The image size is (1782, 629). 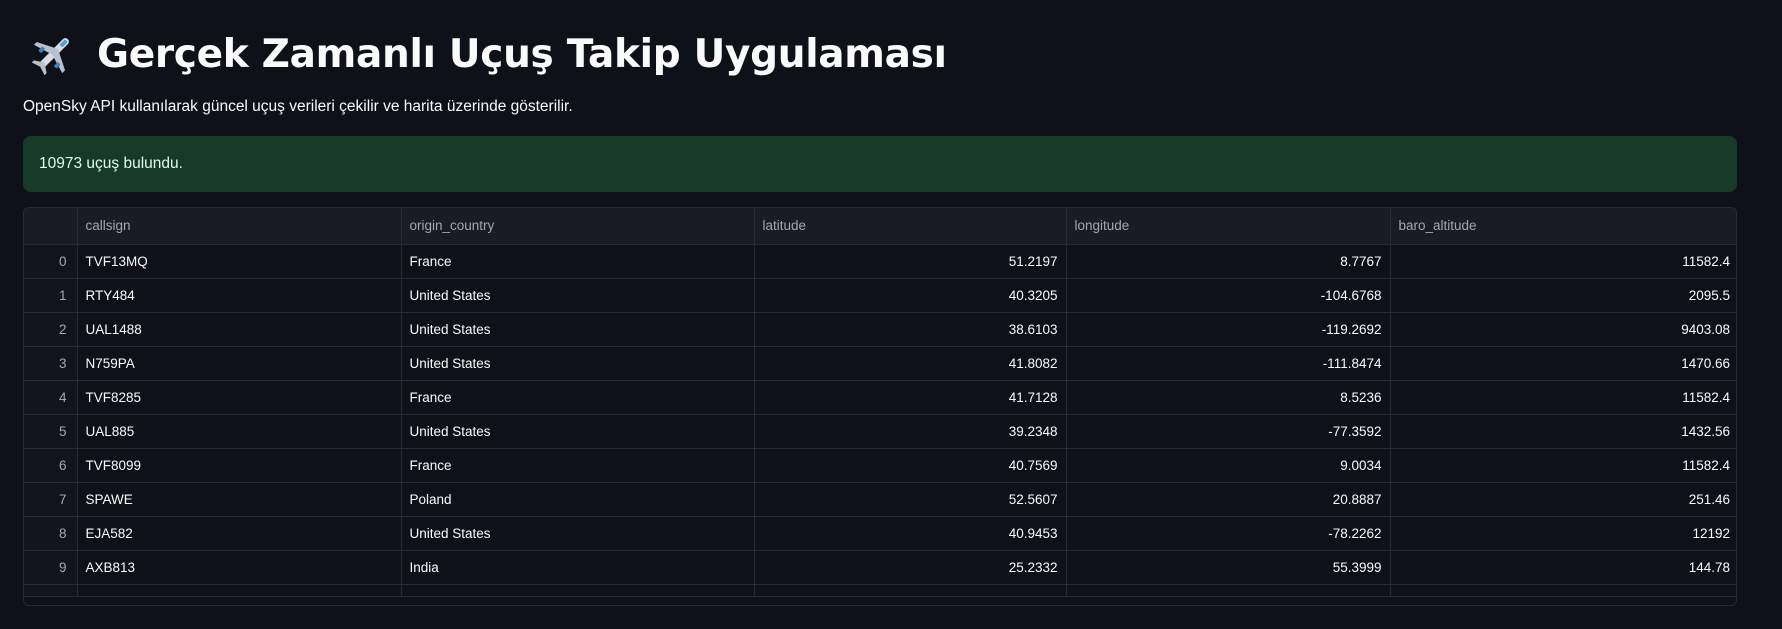 What do you see at coordinates (910, 329) in the screenshot?
I see `latitude-cell: 38.6103` at bounding box center [910, 329].